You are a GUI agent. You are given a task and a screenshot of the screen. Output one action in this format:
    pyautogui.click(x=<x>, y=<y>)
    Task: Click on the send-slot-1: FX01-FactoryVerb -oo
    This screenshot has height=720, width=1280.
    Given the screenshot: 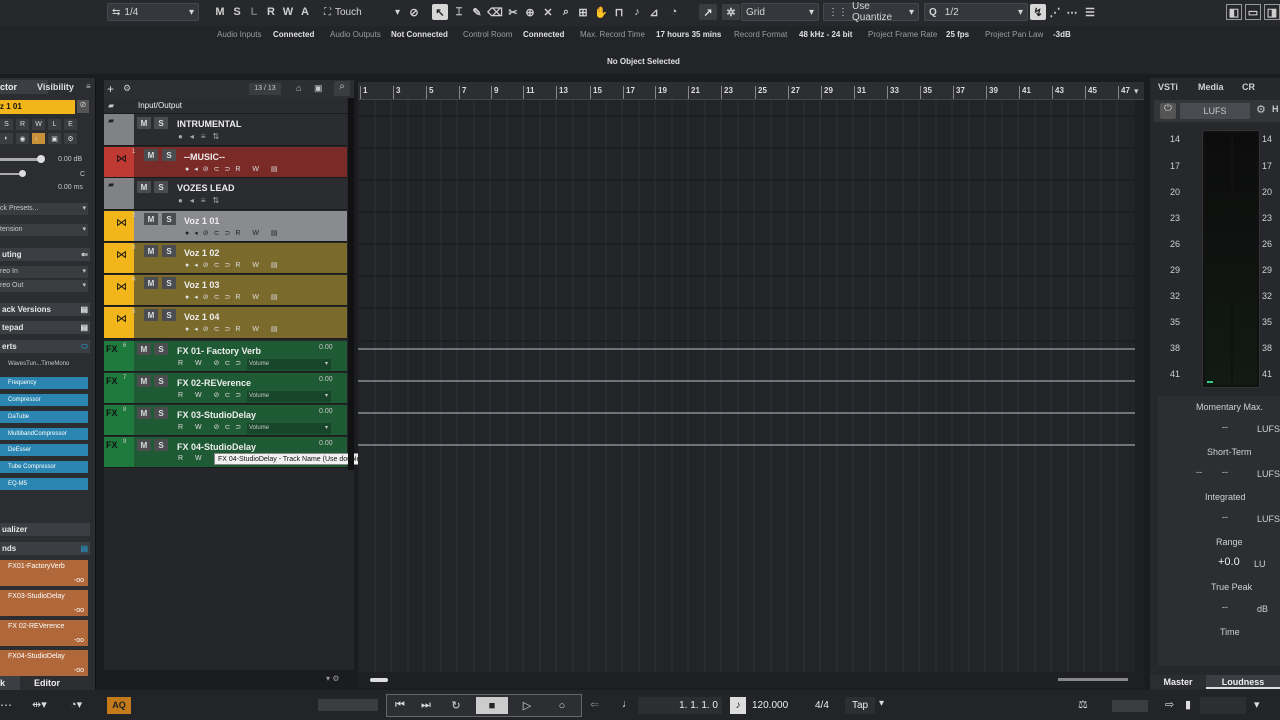 What is the action you would take?
    pyautogui.click(x=44, y=573)
    